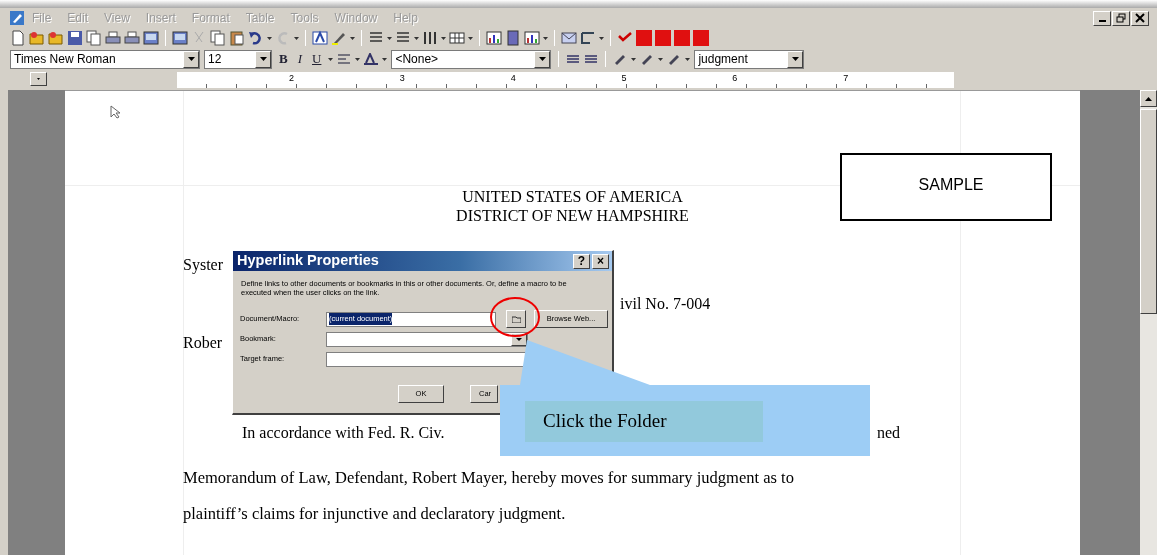  Describe the element at coordinates (105, 59) in the screenshot. I see `font-combo: Times New Roman` at that location.